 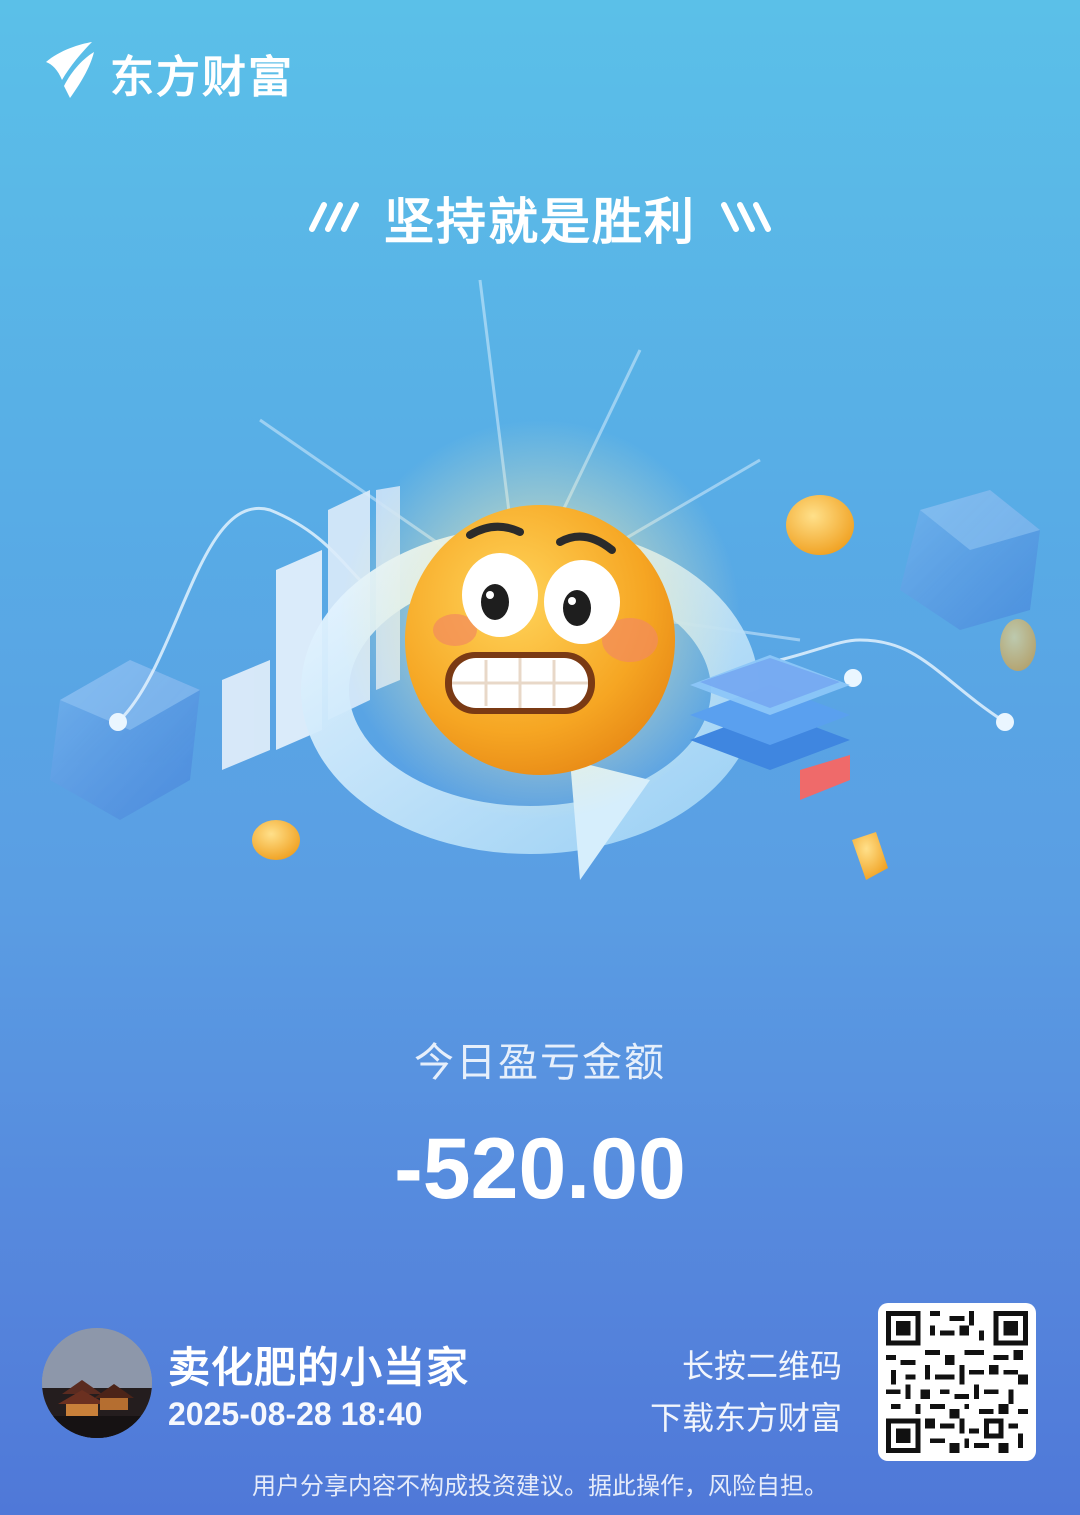 What do you see at coordinates (334, 218) in the screenshot?
I see `left-slashes-icon` at bounding box center [334, 218].